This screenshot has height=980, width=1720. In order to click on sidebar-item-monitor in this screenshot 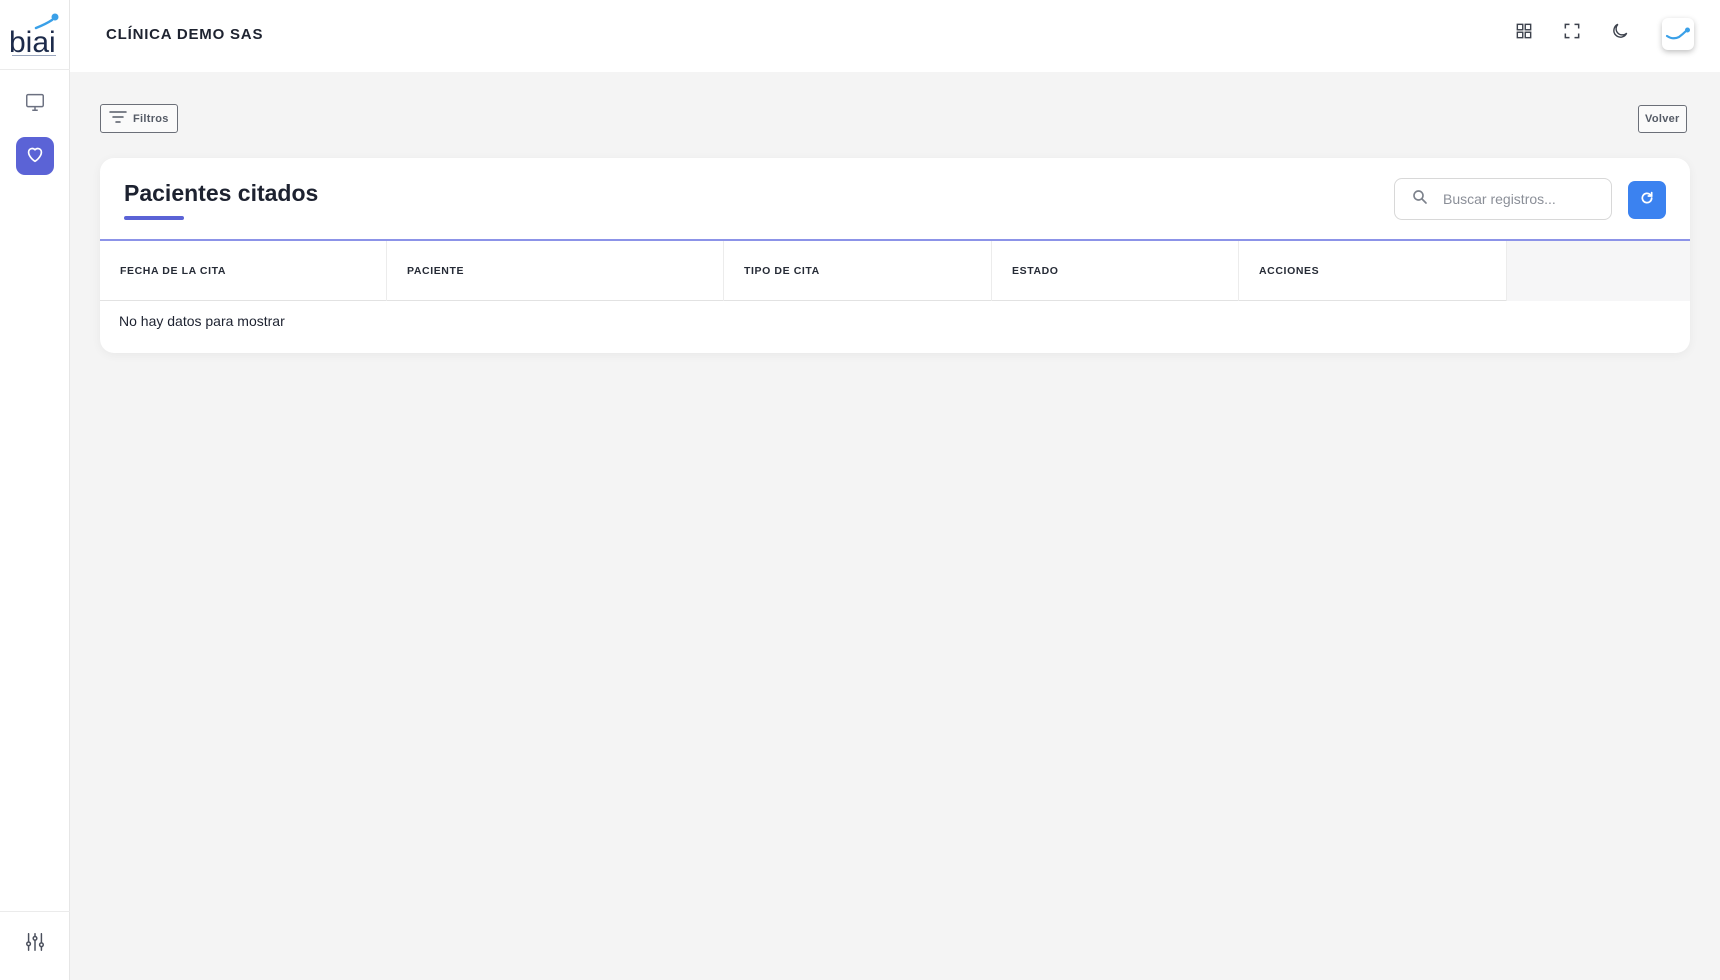, I will do `click(35, 104)`.